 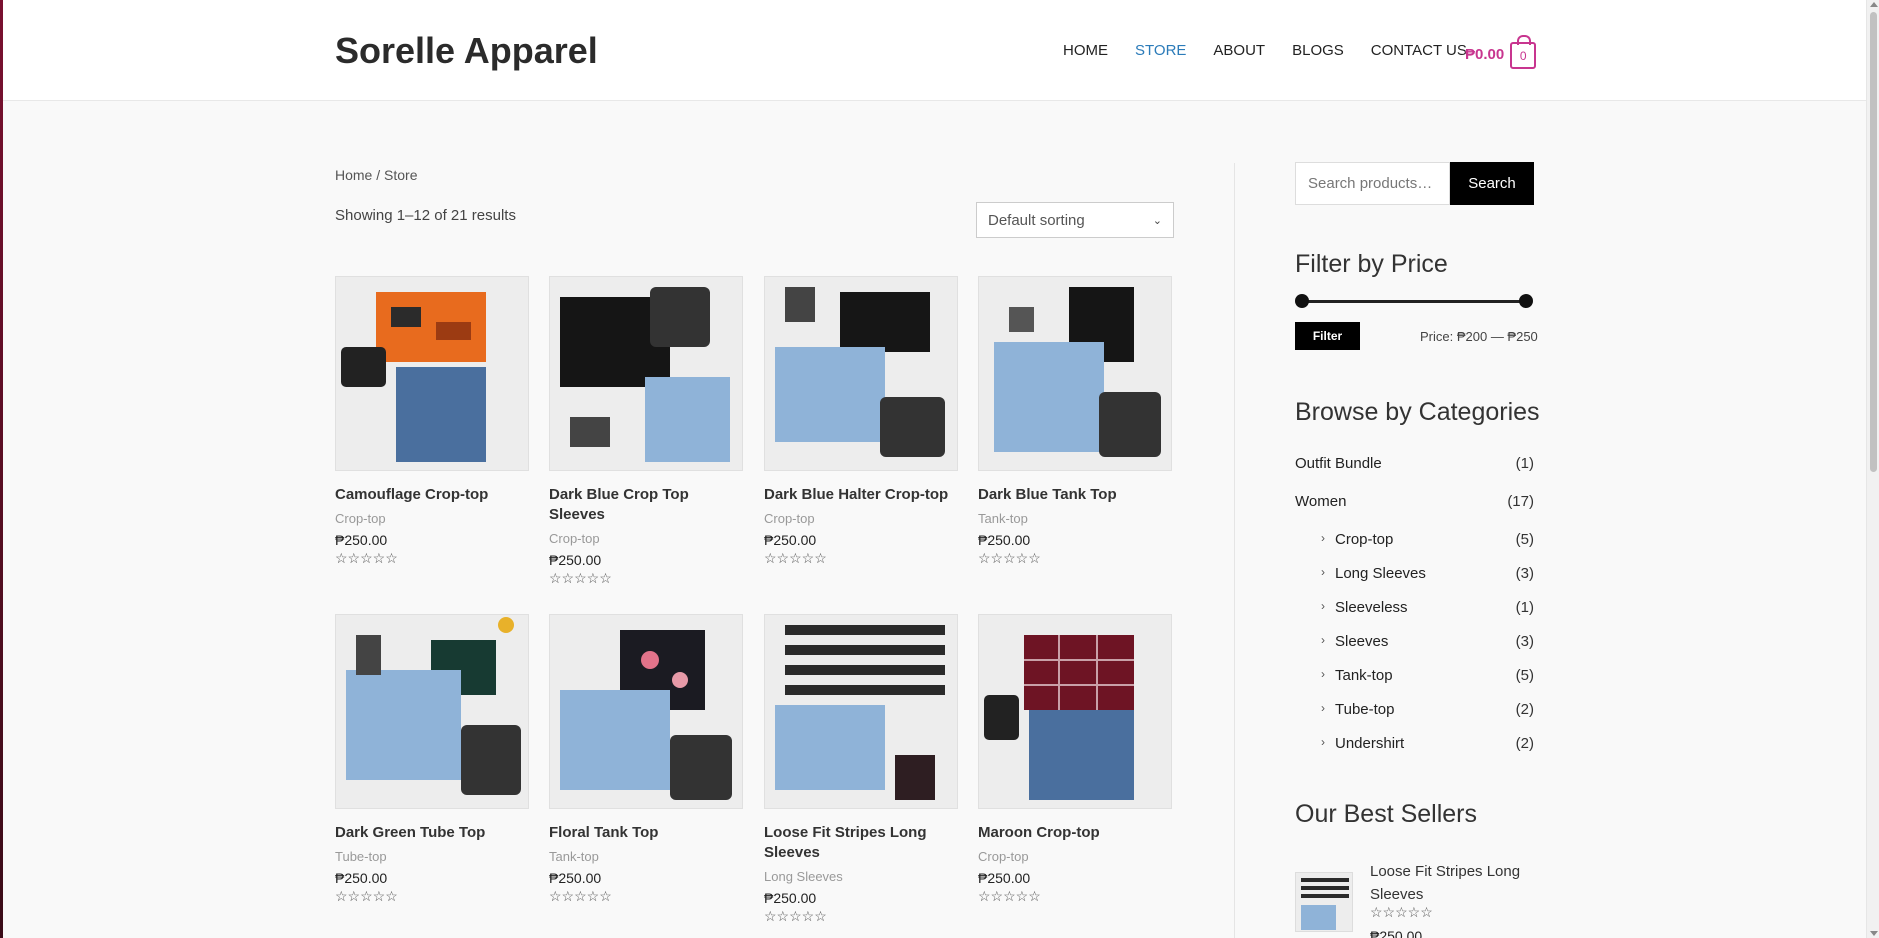 I want to click on product-card: Maroon Crop-top Crop-top ₱250.00 ☆☆☆☆☆, so click(x=1075, y=759).